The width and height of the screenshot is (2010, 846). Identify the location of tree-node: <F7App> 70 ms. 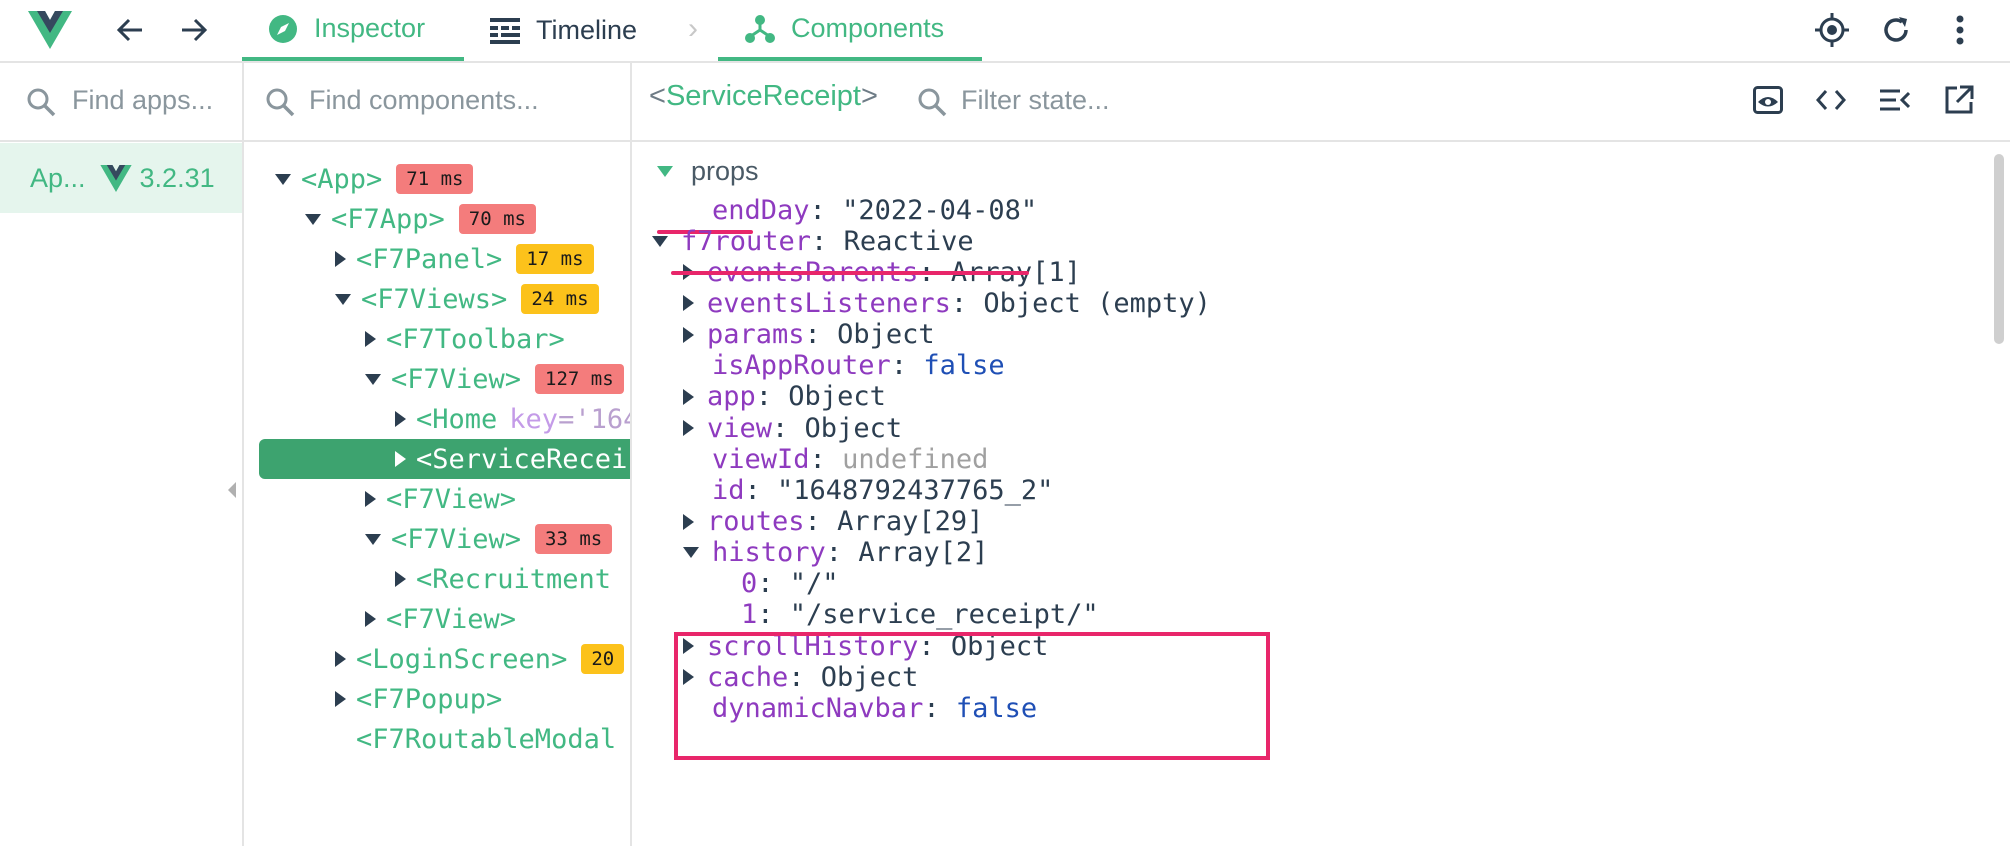
(420, 219).